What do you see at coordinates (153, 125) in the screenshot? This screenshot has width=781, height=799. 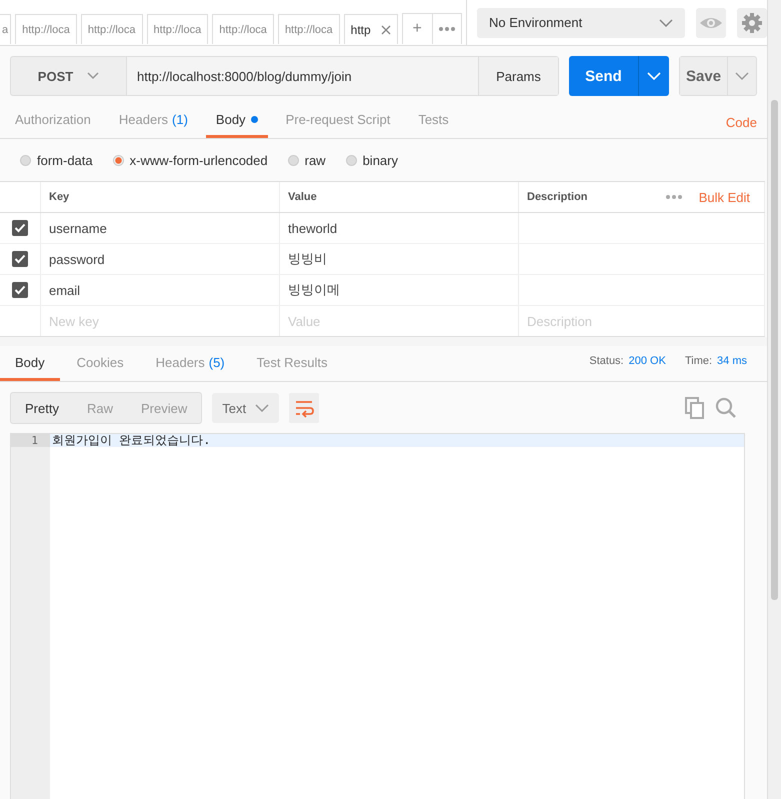 I see `request-section-tab: Headers (1)` at bounding box center [153, 125].